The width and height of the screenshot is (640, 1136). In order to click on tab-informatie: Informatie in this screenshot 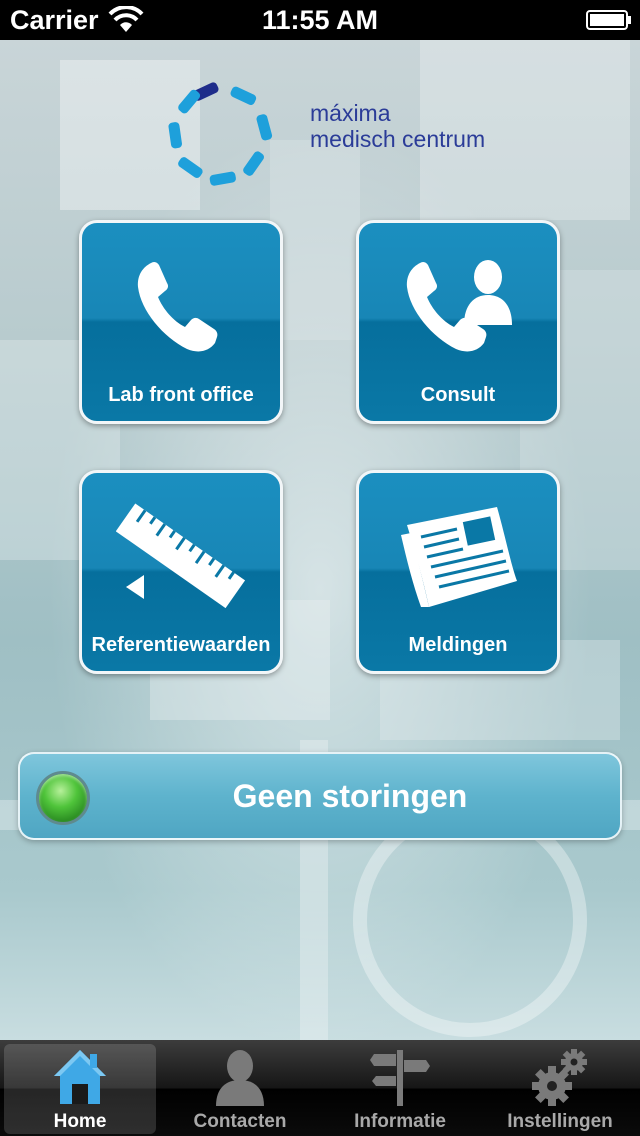, I will do `click(400, 1088)`.